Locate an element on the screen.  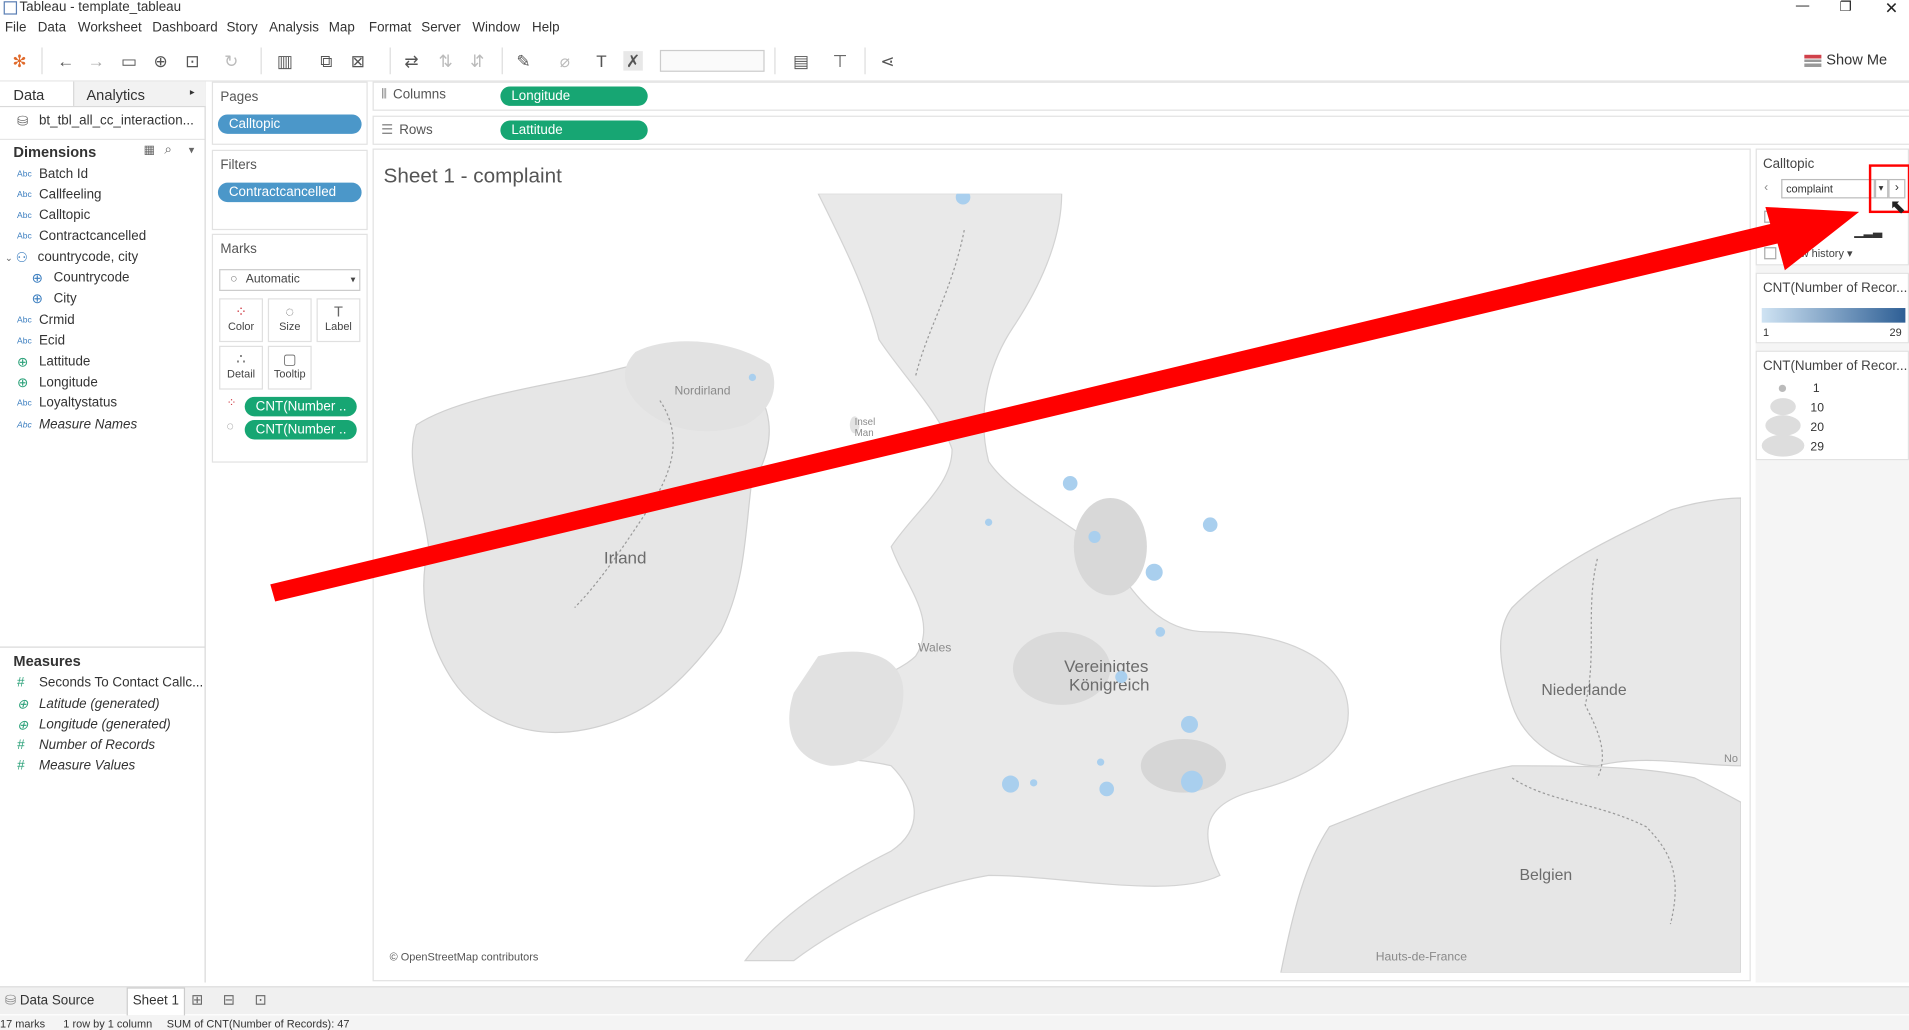
sheet1-tab: Sheet 1 is located at coordinates (156, 1002).